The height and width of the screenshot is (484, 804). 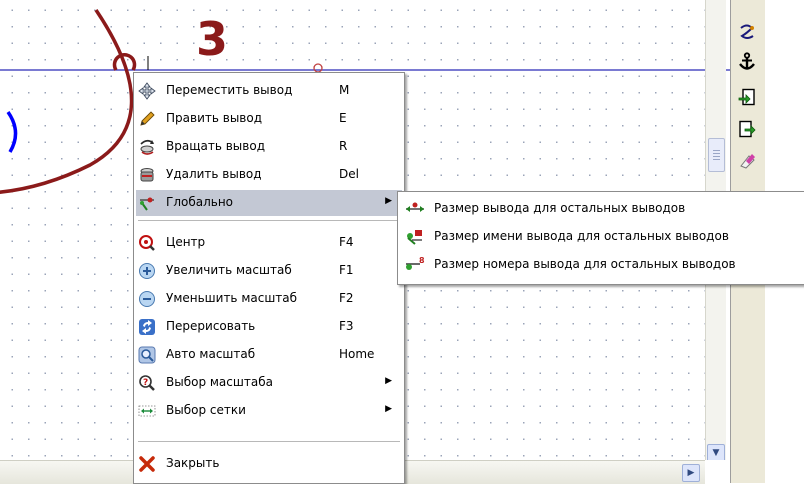 What do you see at coordinates (747, 160) in the screenshot?
I see `eraser-icon` at bounding box center [747, 160].